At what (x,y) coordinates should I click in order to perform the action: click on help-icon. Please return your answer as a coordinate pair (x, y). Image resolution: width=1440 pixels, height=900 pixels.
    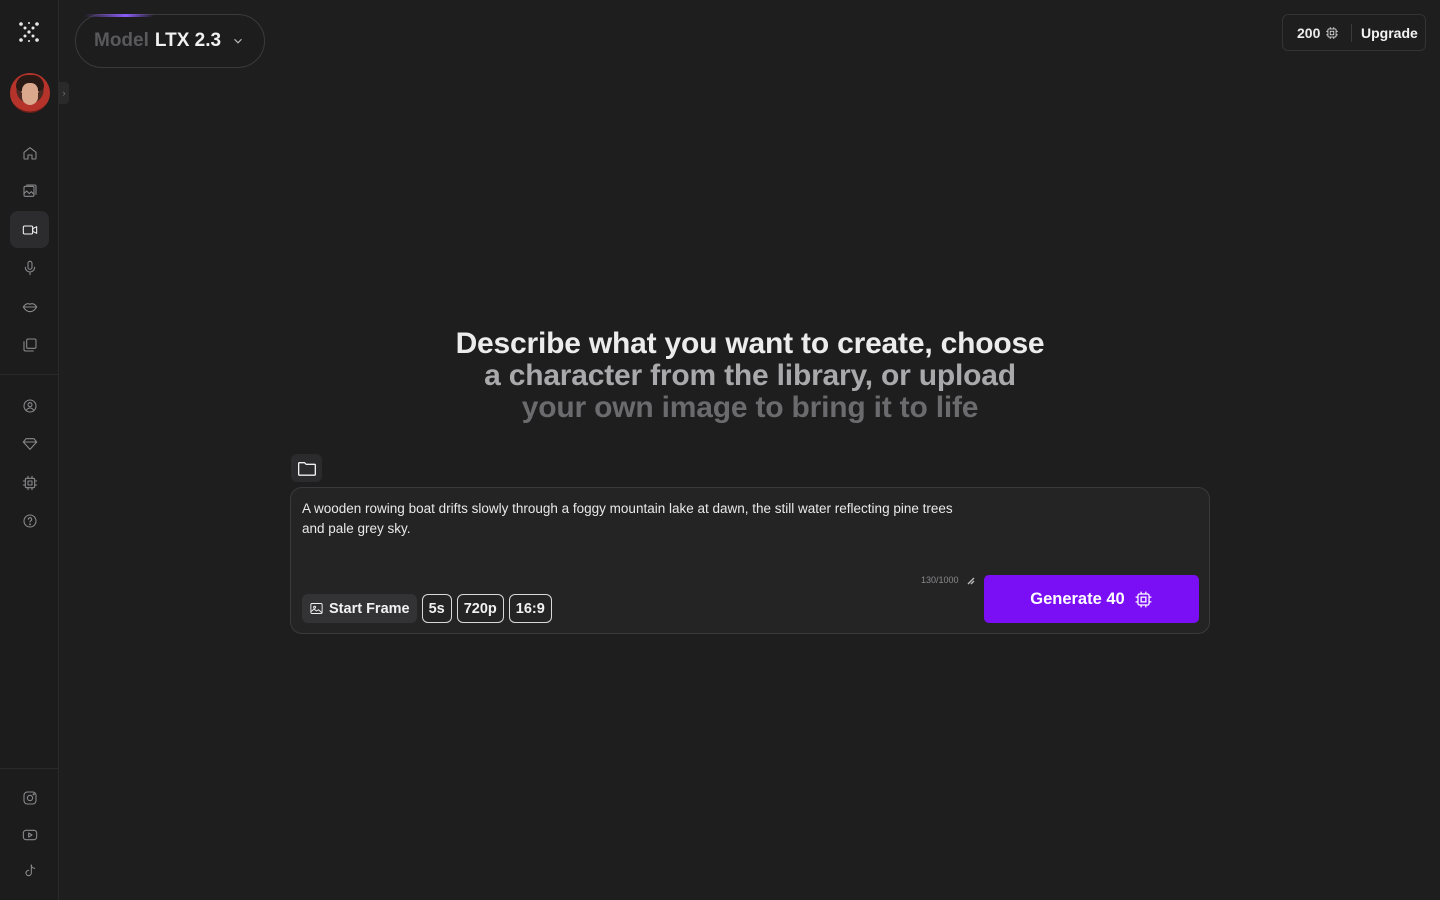
    Looking at the image, I should click on (29, 520).